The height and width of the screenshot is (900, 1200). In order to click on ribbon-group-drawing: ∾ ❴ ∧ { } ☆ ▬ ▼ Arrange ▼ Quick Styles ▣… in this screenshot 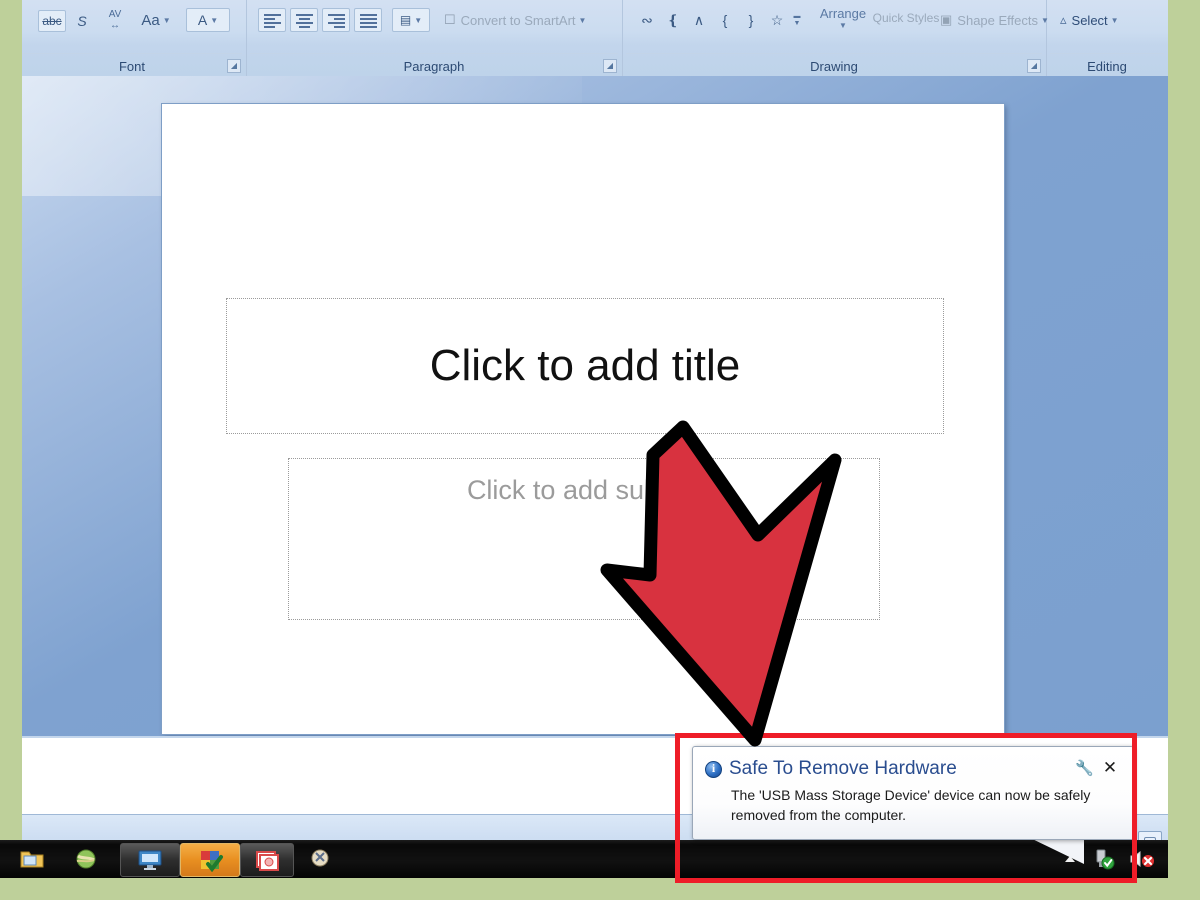, I will do `click(835, 38)`.